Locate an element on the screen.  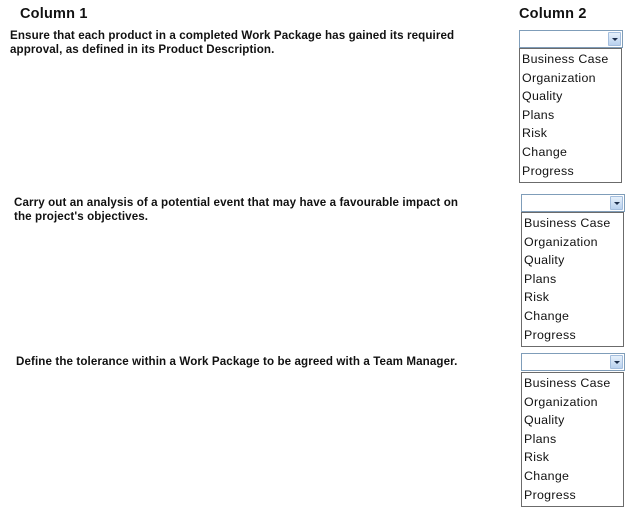
answer-select-1-dropdown-button is located at coordinates (614, 39).